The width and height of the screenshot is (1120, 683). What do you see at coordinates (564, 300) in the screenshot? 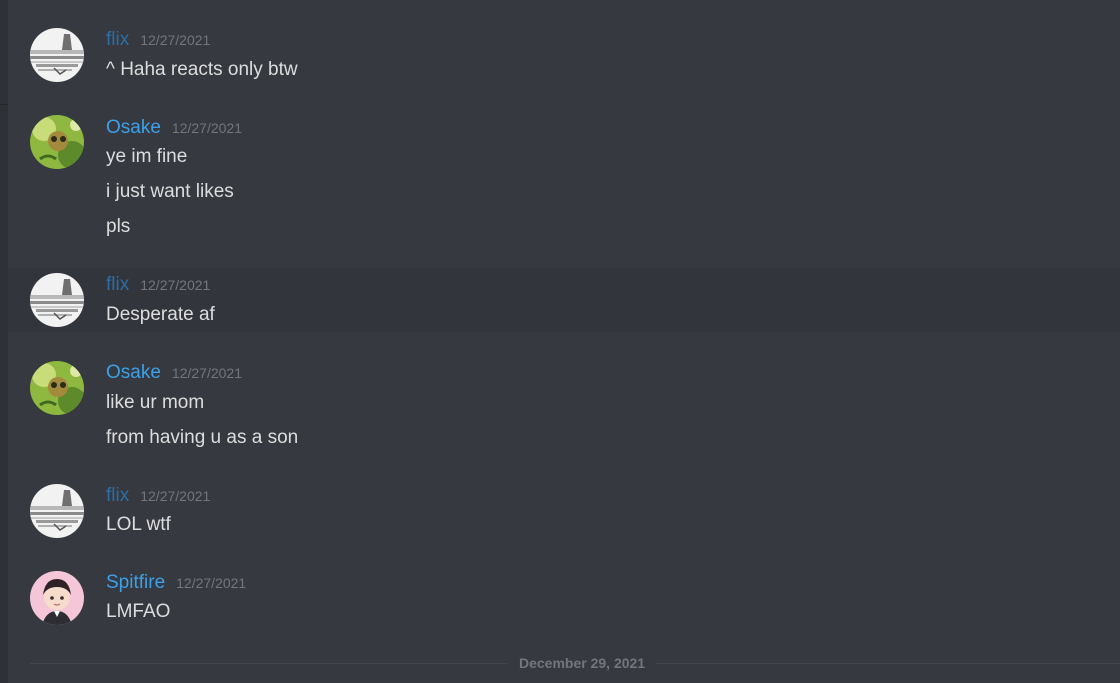
I see `message-group: flix 12/27/2021 Desperate af` at bounding box center [564, 300].